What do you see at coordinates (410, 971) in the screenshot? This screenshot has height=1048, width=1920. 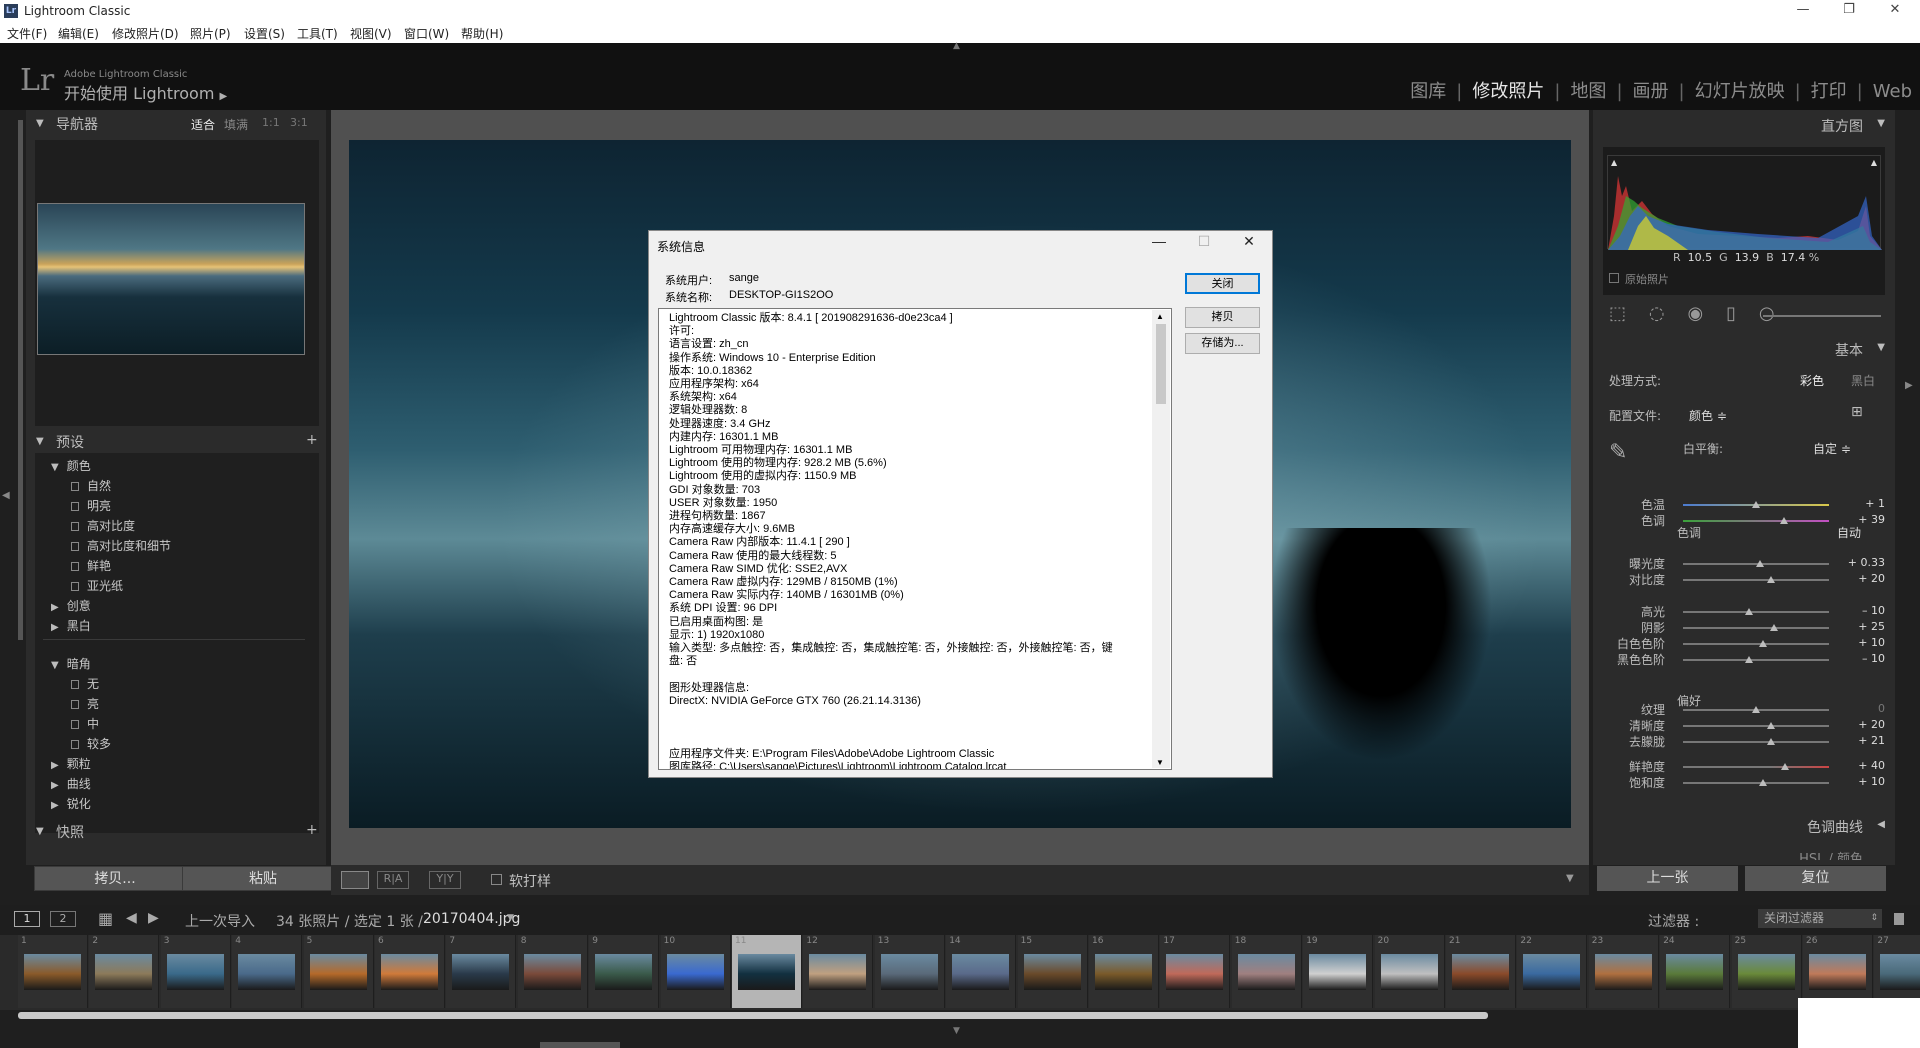 I see `filmstrip-thumbnail: 6` at bounding box center [410, 971].